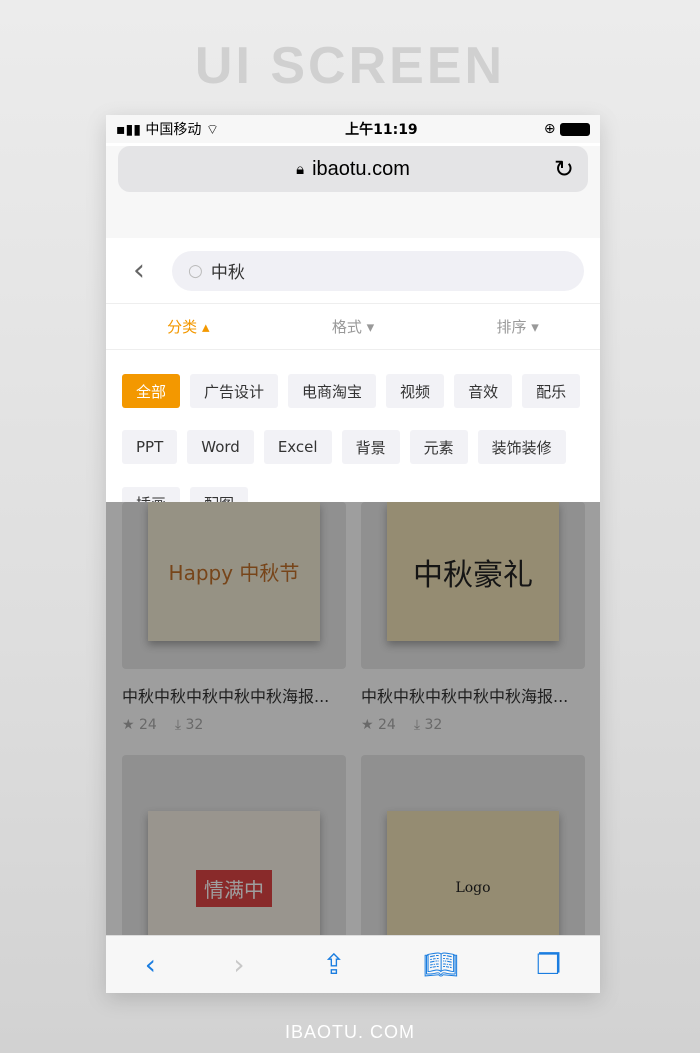  I want to click on battery-icon, so click(575, 129).